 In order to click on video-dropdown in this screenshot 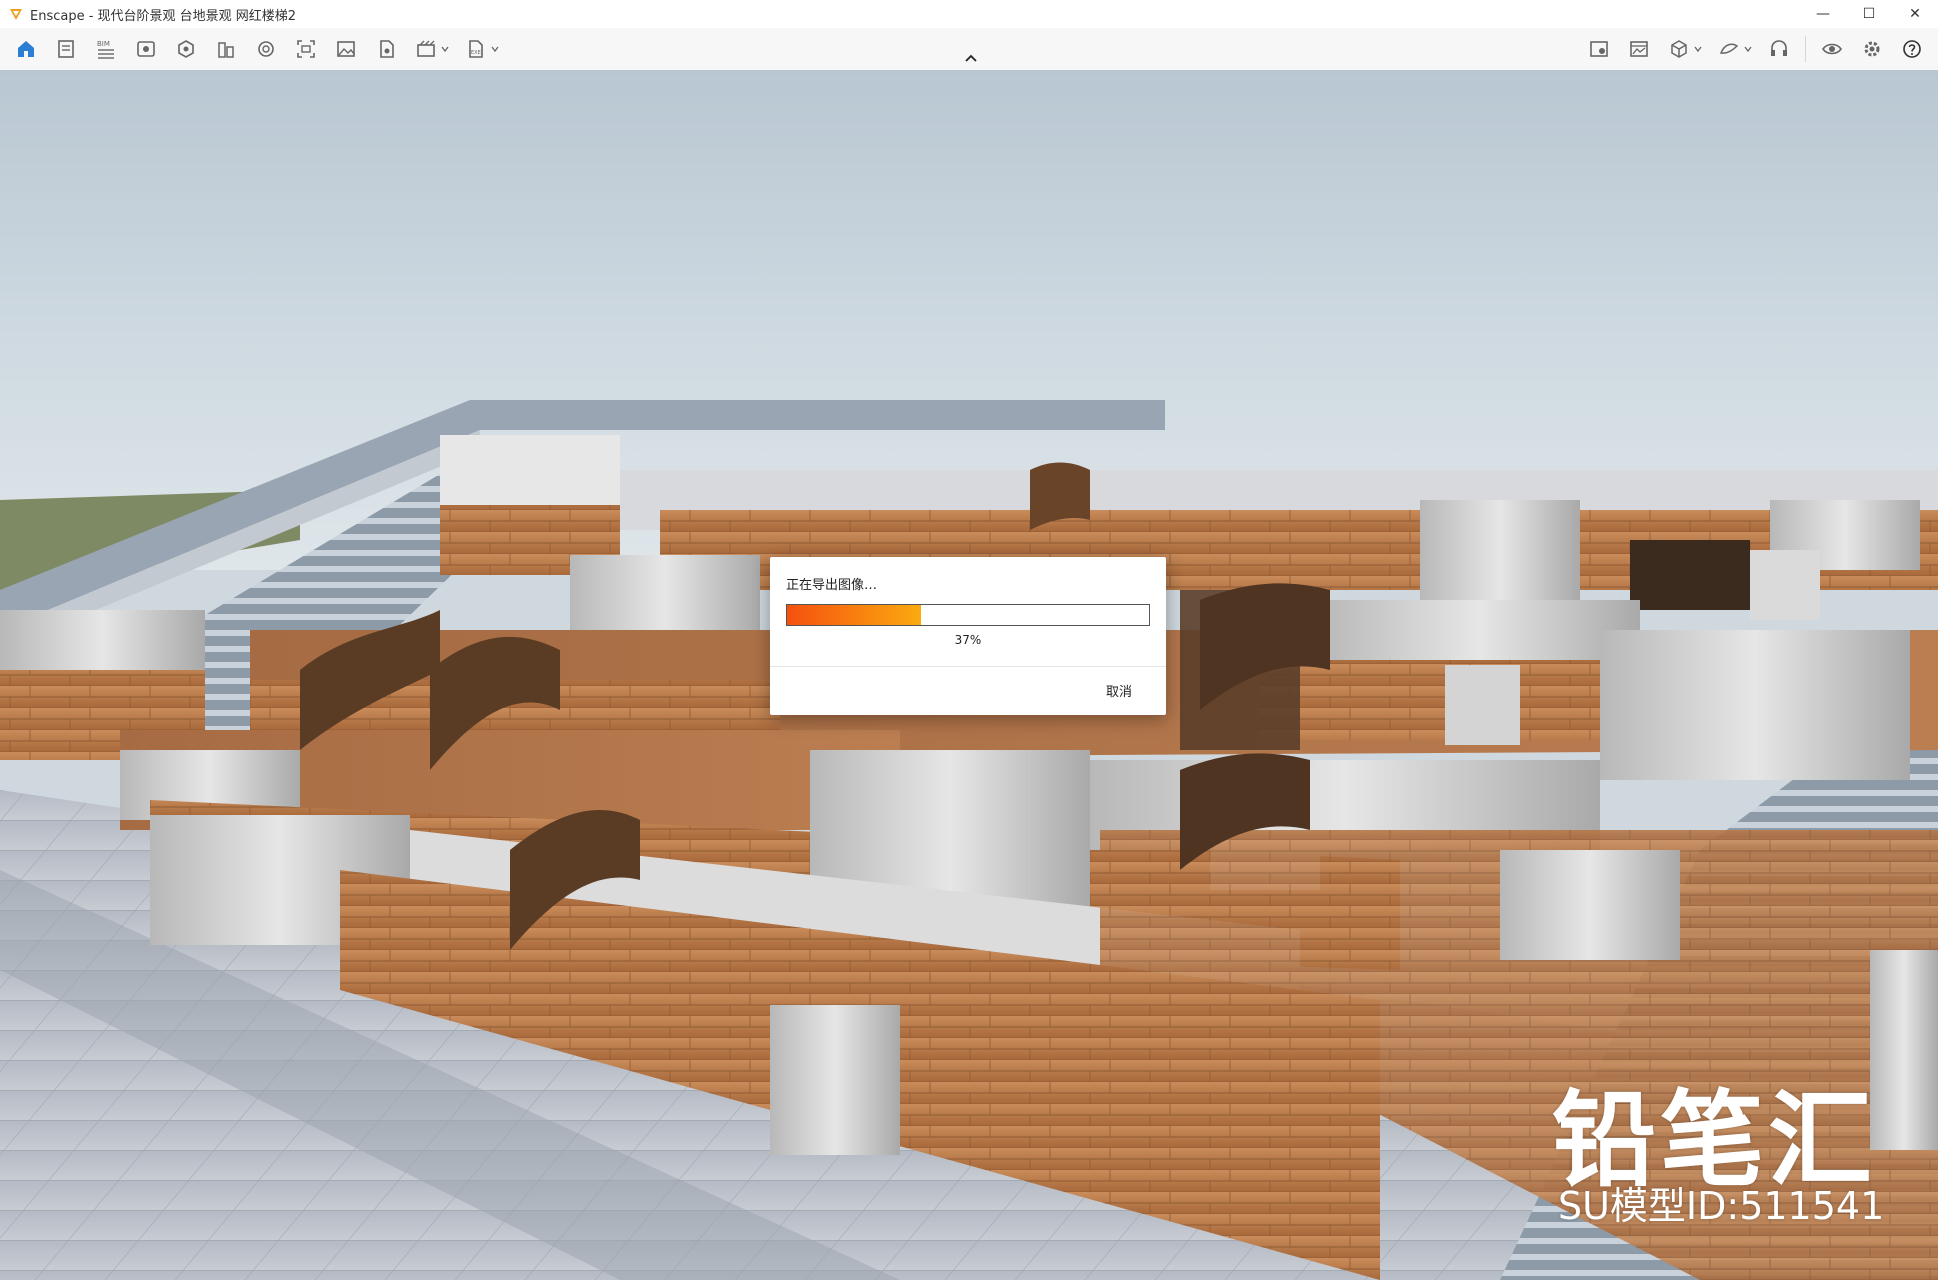, I will do `click(445, 49)`.